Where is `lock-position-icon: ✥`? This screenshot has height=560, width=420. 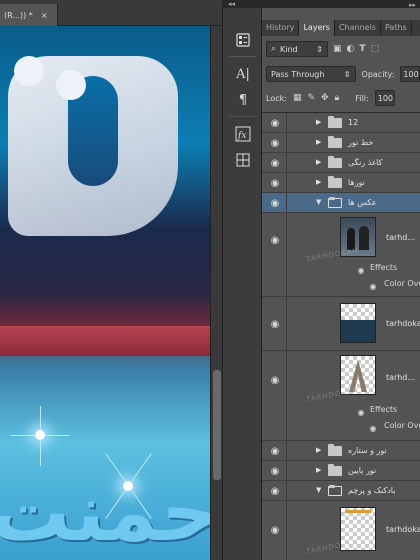
lock-position-icon: ✥ is located at coordinates (325, 98).